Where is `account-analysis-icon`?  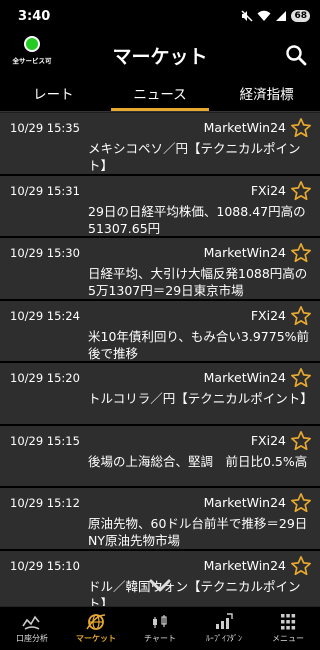 account-analysis-icon is located at coordinates (31, 622).